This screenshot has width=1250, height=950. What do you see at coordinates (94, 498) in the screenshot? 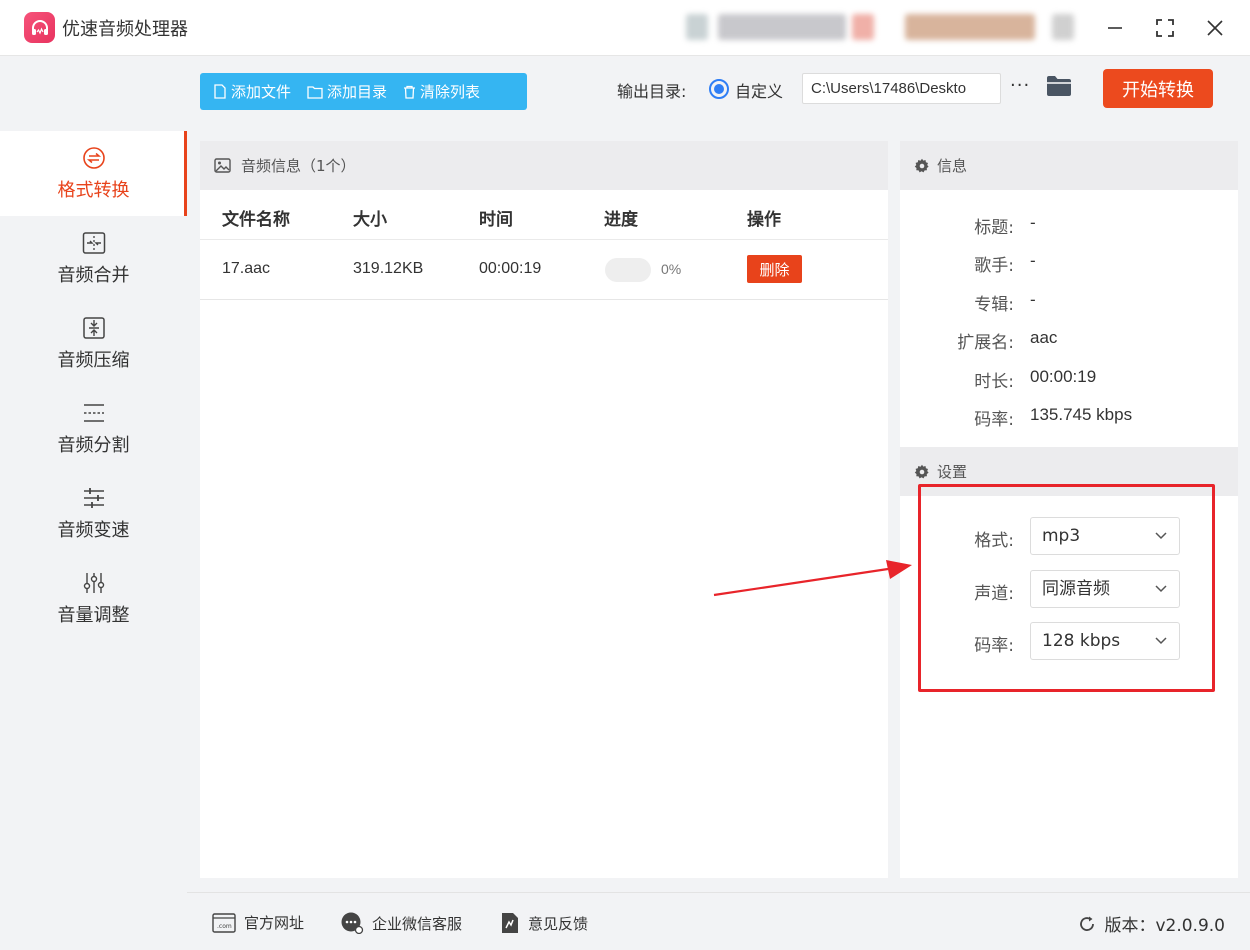
I see `sliders-icon` at bounding box center [94, 498].